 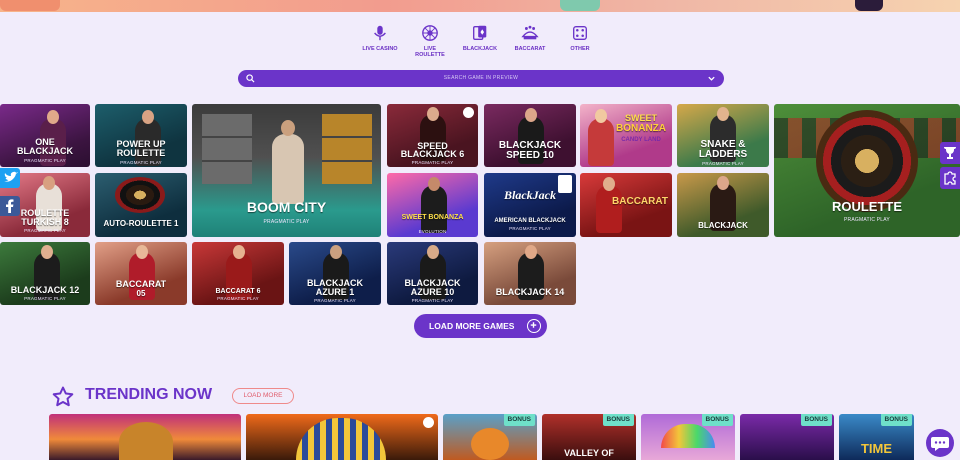 I want to click on game-tile-one-blackjack: ONE BLACKJACK PRAGMATIC PLAY, so click(x=45, y=135).